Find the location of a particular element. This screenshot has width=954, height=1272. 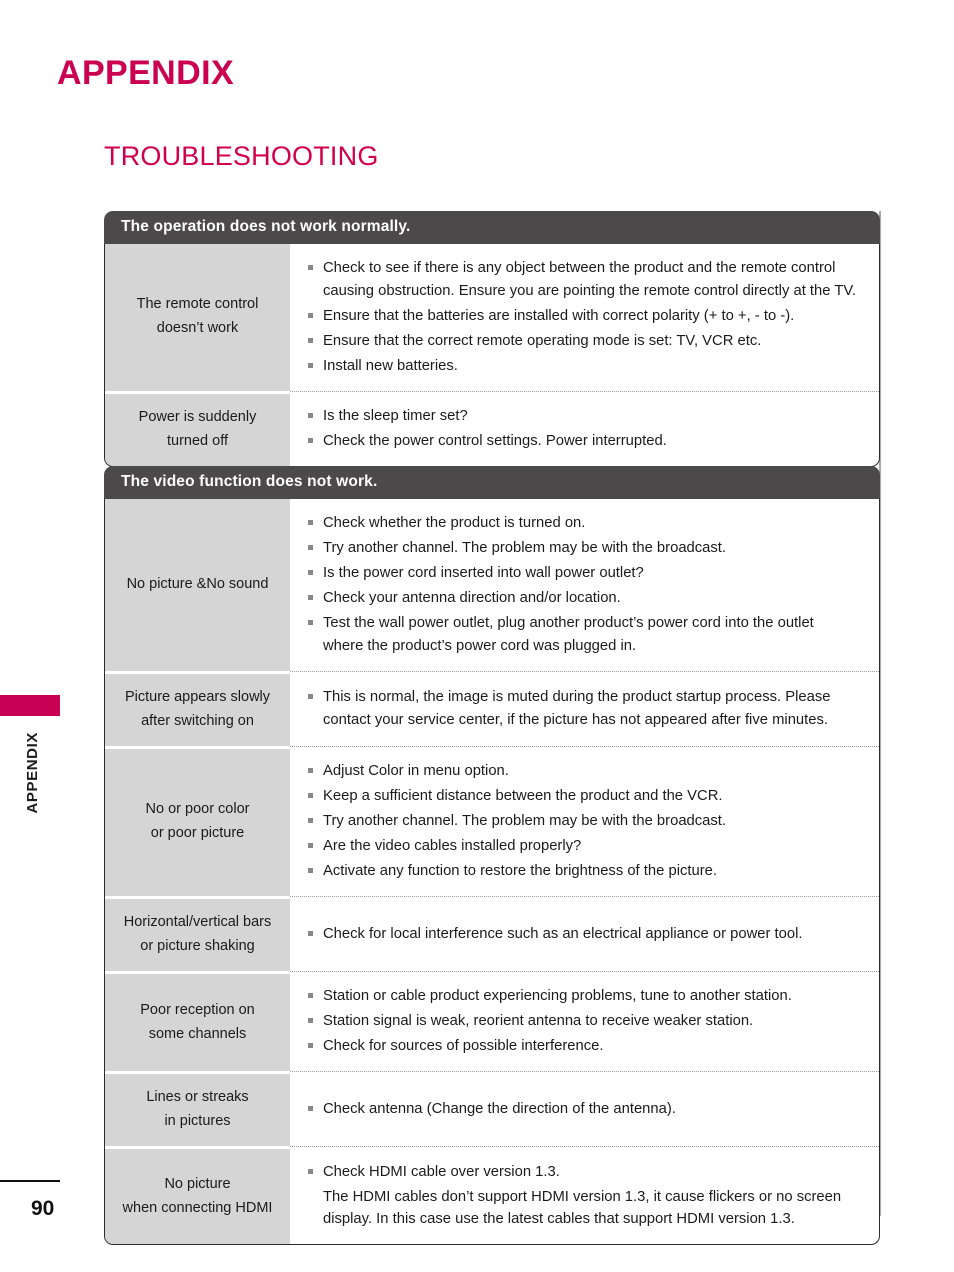

symptom-line: The remote control is located at coordinates (197, 304).